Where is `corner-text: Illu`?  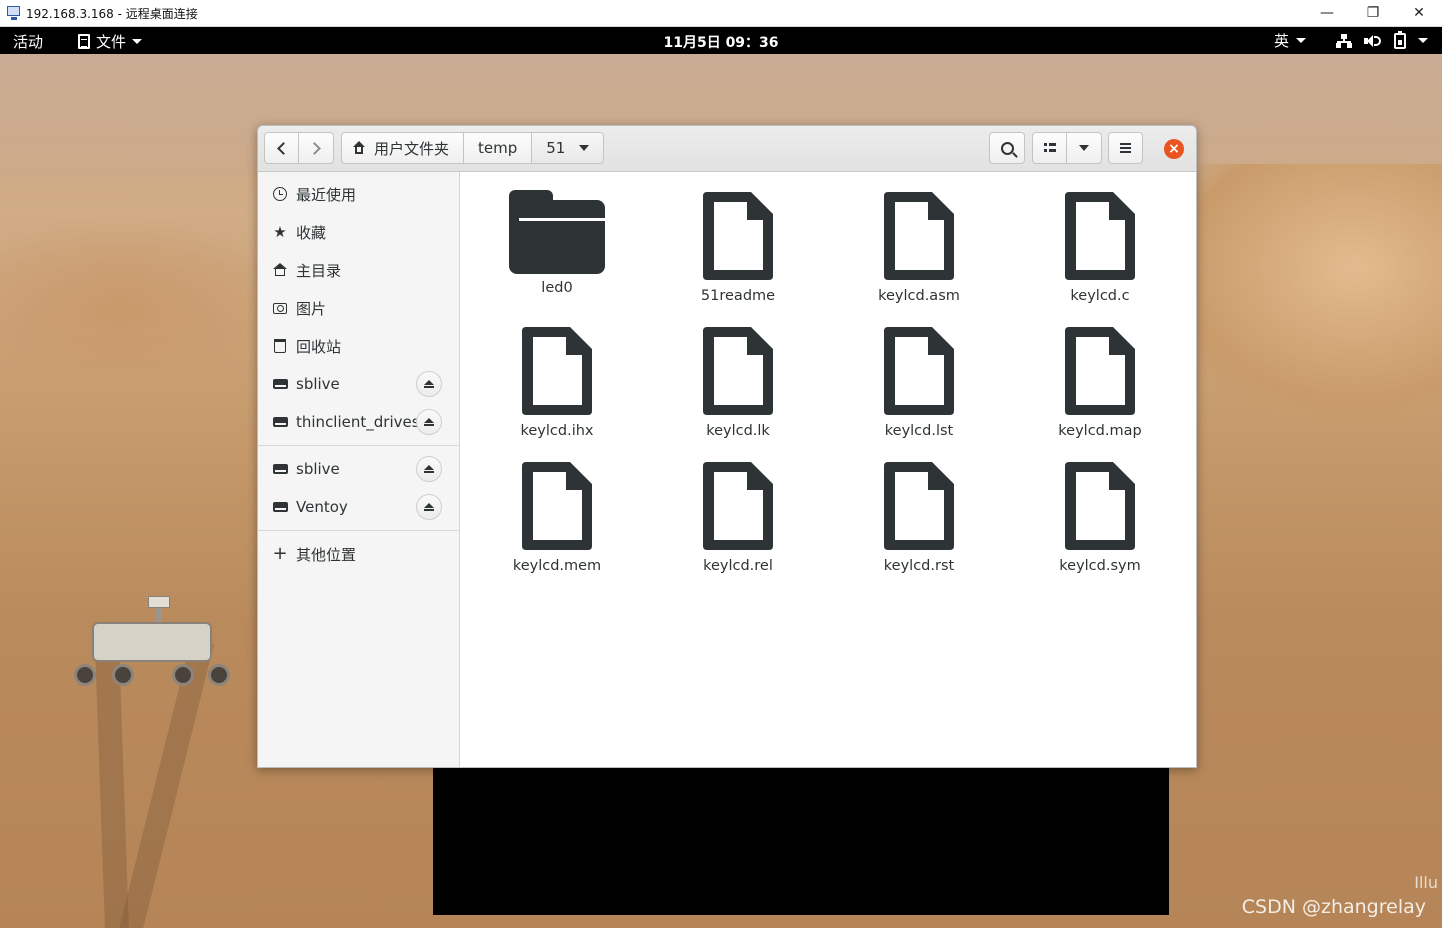 corner-text: Illu is located at coordinates (1426, 882).